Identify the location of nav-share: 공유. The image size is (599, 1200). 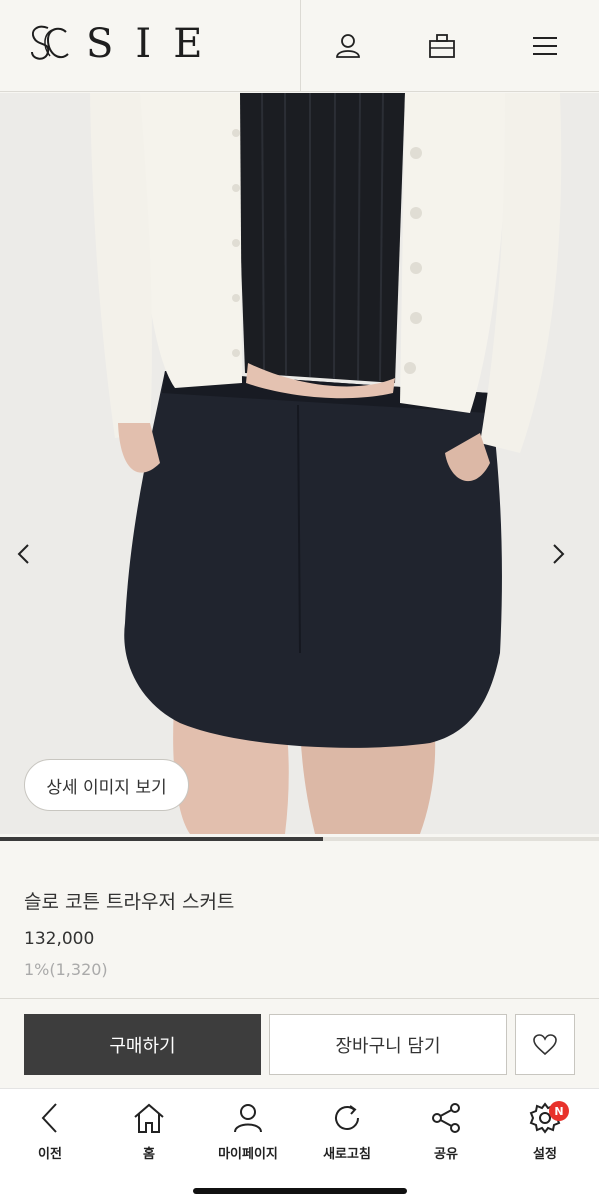
(446, 1131).